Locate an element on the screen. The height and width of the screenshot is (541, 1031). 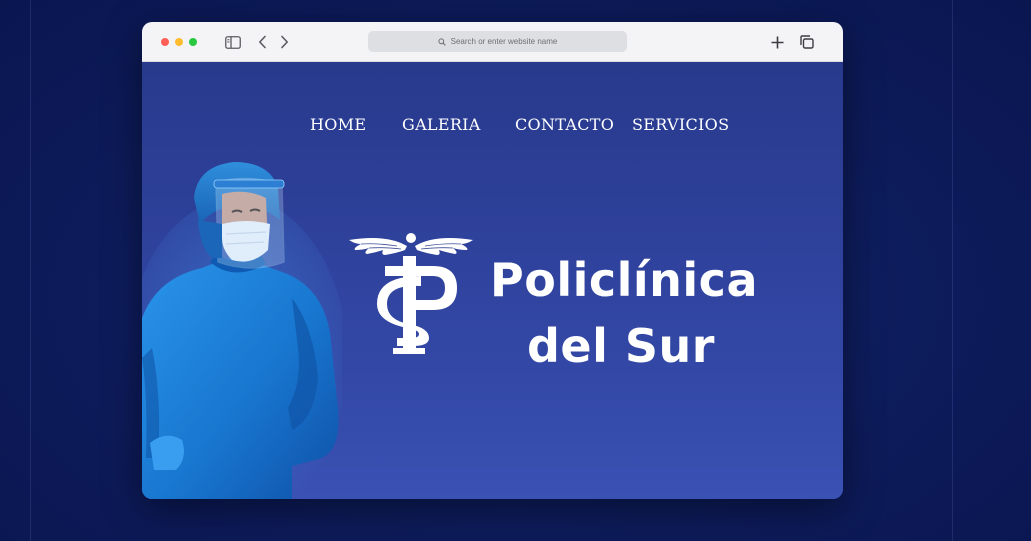
address-bar: Search or enter website name is located at coordinates (497, 41).